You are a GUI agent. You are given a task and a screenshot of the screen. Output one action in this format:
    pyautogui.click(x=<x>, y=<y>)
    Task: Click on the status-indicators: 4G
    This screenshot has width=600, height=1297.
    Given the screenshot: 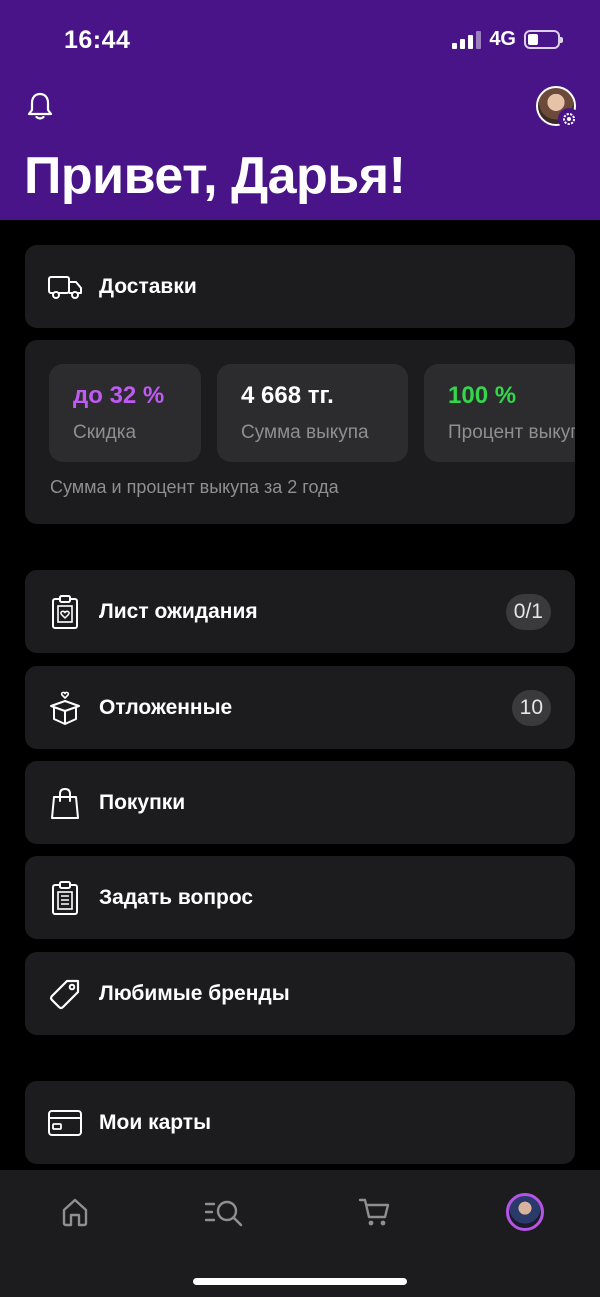 What is the action you would take?
    pyautogui.click(x=507, y=39)
    